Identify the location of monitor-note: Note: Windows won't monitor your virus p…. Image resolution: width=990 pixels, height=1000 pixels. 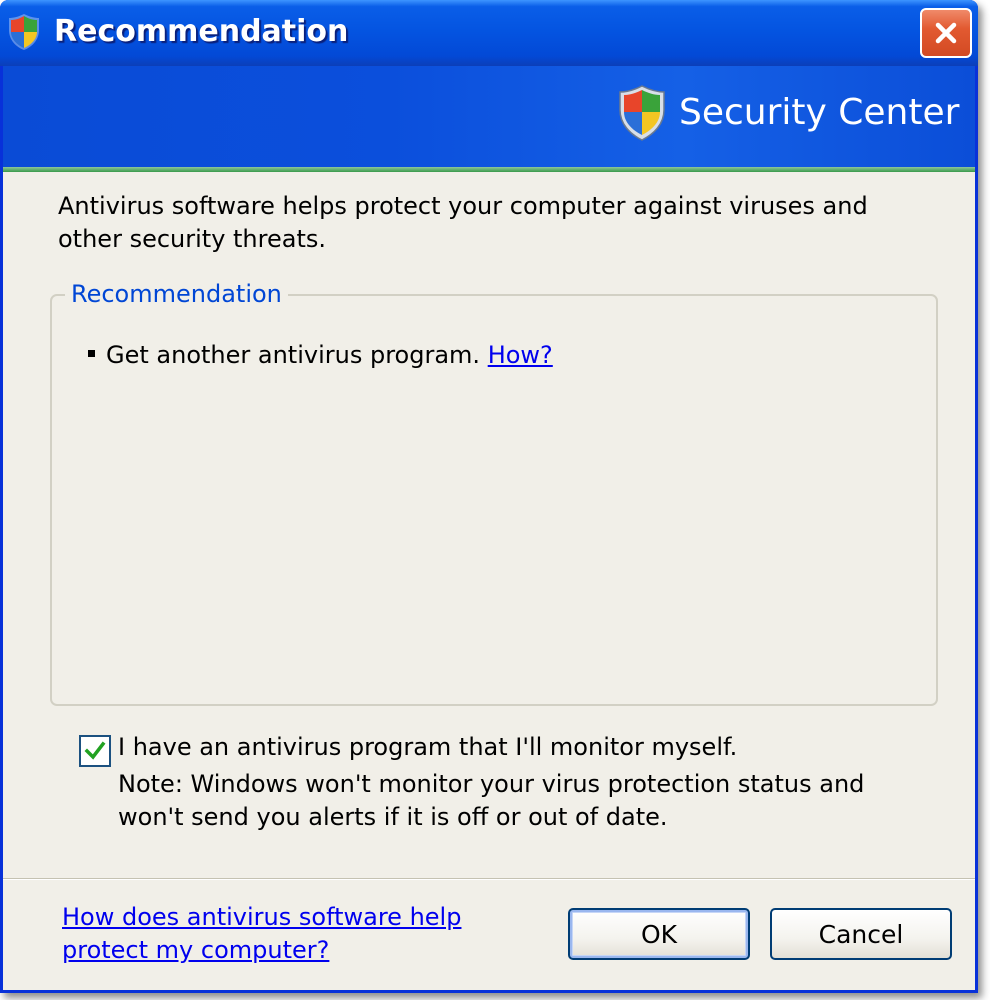
(491, 800).